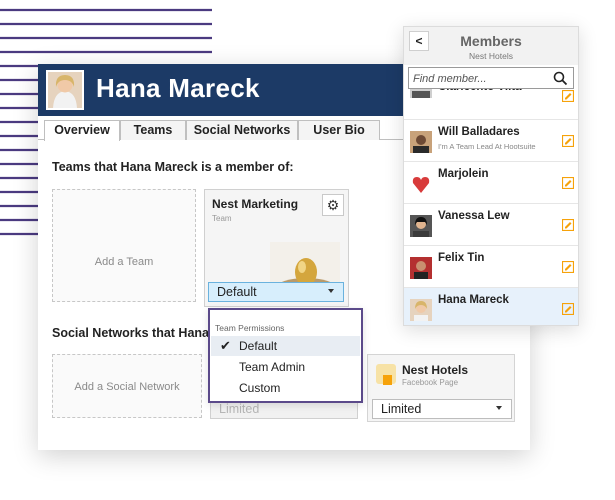 The width and height of the screenshot is (615, 500). I want to click on list-item: Vanessa Lew, so click(491, 225).